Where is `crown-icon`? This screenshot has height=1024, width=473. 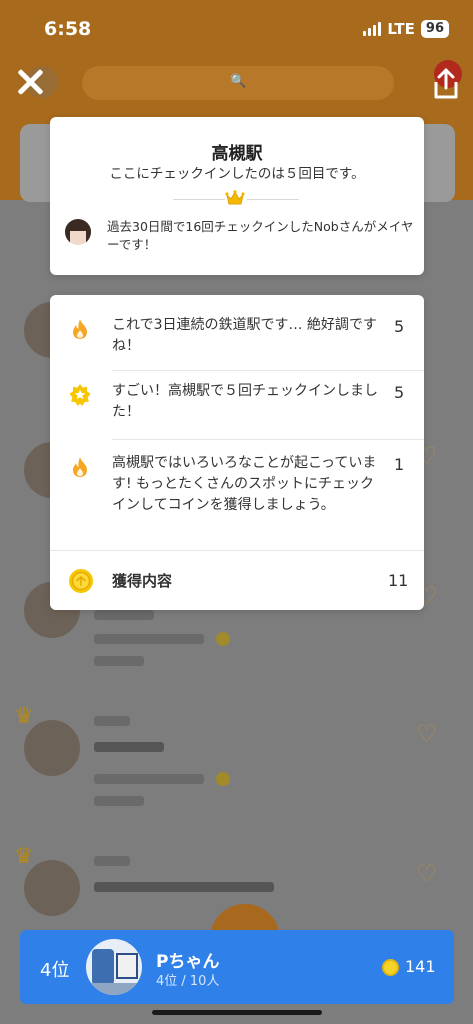
crown-icon is located at coordinates (235, 197).